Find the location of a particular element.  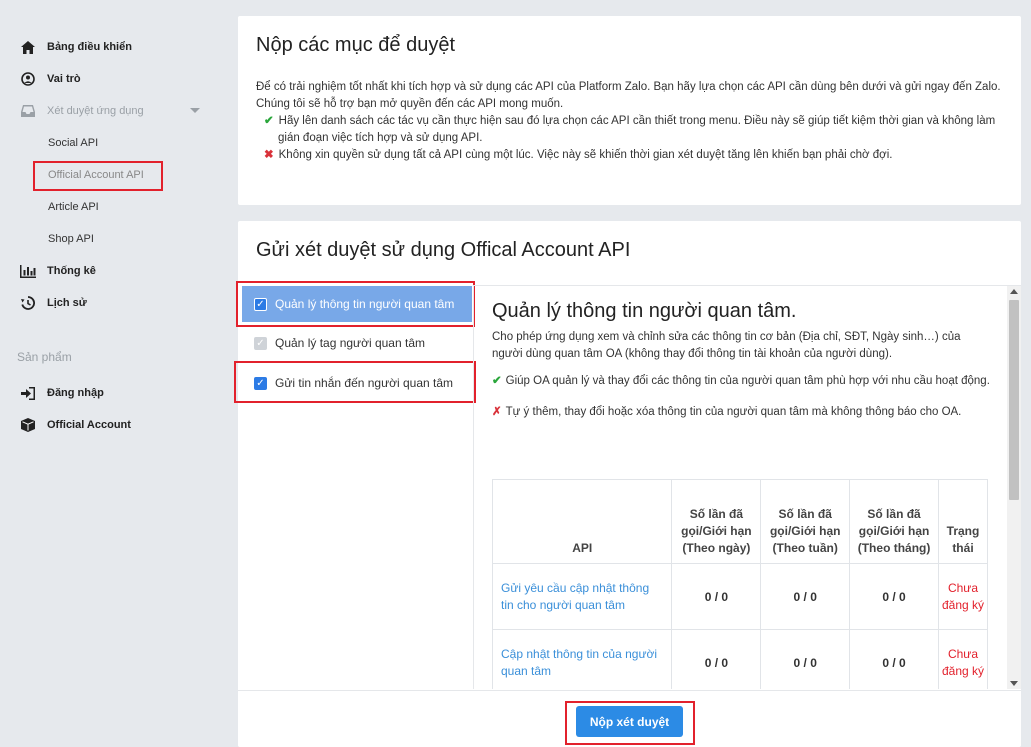

checkbox-disabled: ✓ is located at coordinates (260, 343).